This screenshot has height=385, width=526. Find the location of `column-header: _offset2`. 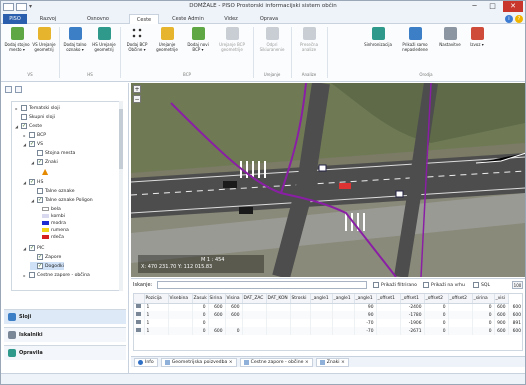

column-header: _offset2 is located at coordinates (460, 299).